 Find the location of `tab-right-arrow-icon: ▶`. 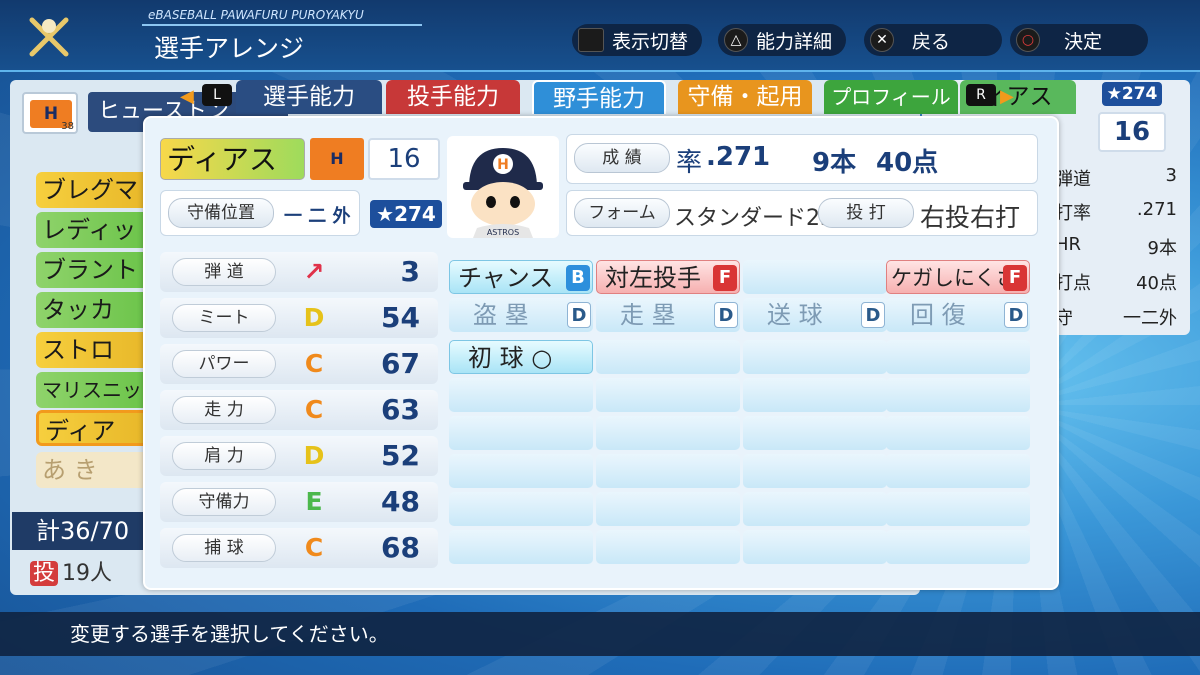

tab-right-arrow-icon: ▶ is located at coordinates (1007, 96).